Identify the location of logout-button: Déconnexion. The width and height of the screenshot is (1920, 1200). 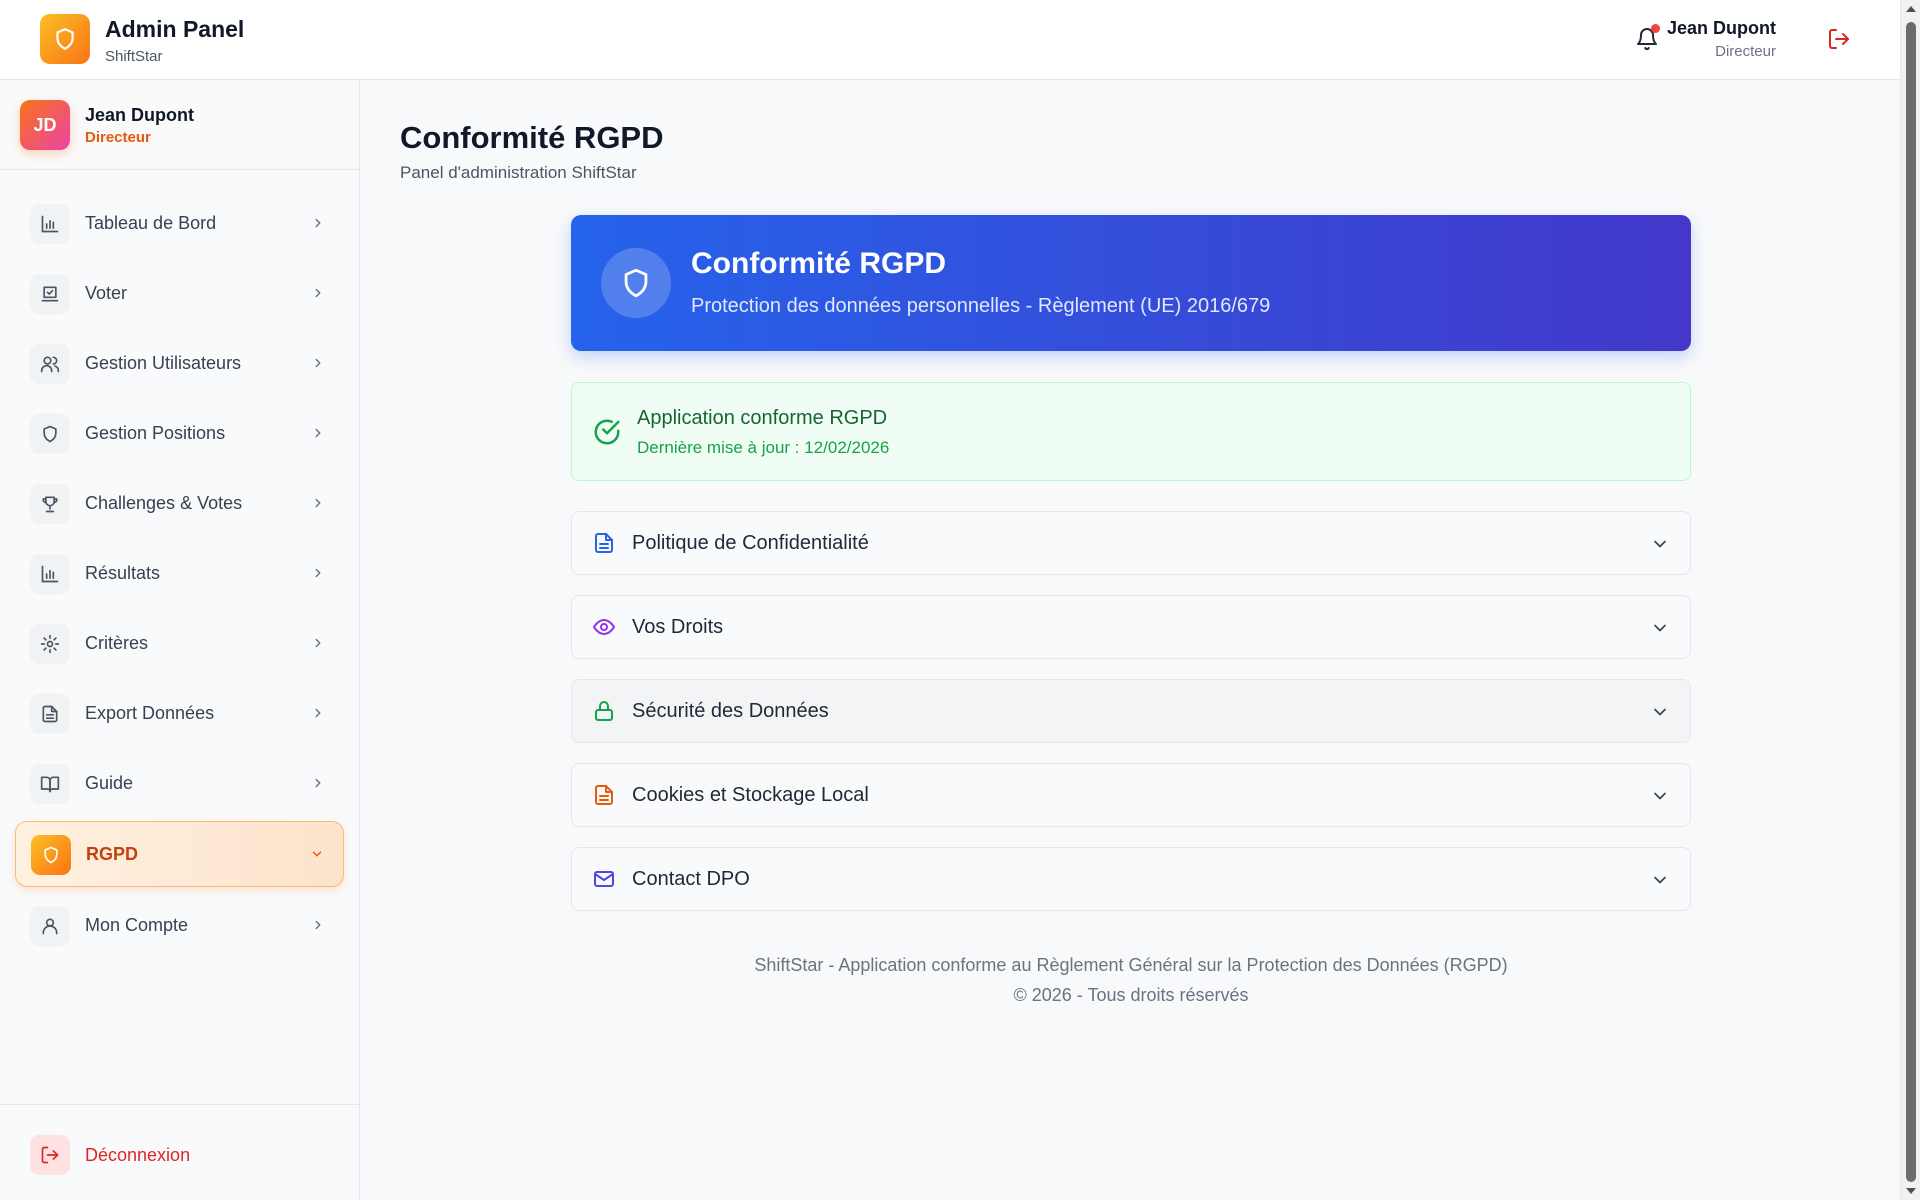
(180, 1155).